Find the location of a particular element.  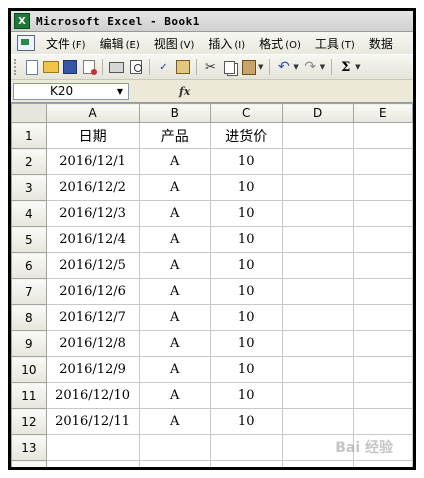

excel-app-icon: X is located at coordinates (22, 21).